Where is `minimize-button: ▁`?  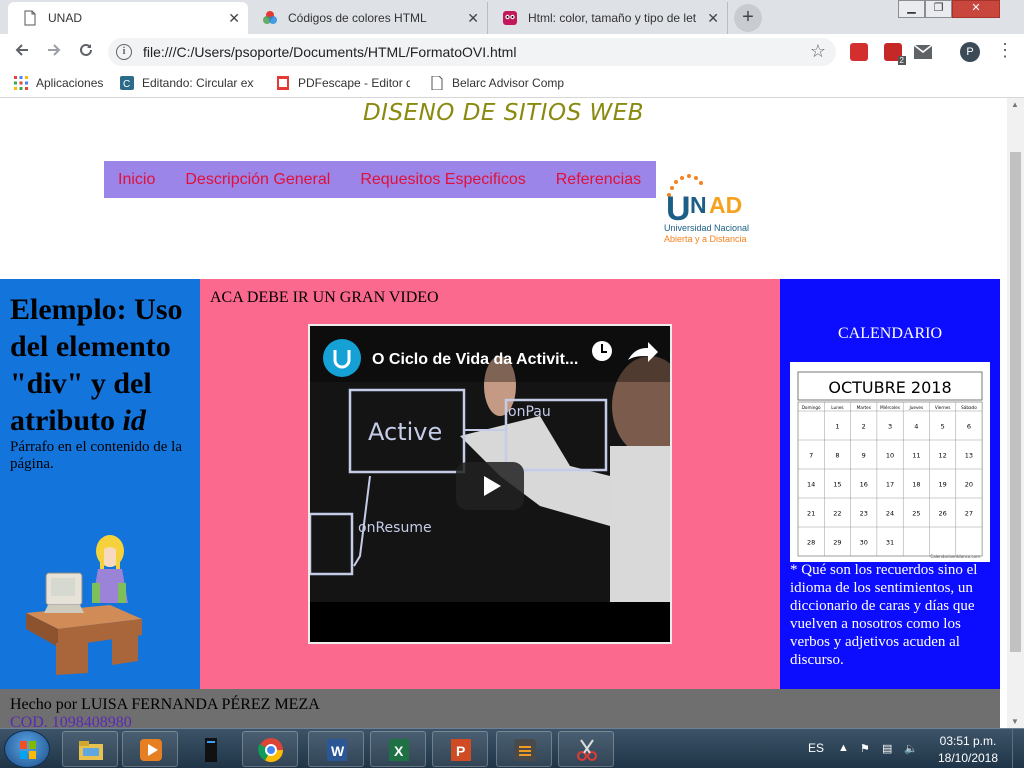 minimize-button: ▁ is located at coordinates (911, 9).